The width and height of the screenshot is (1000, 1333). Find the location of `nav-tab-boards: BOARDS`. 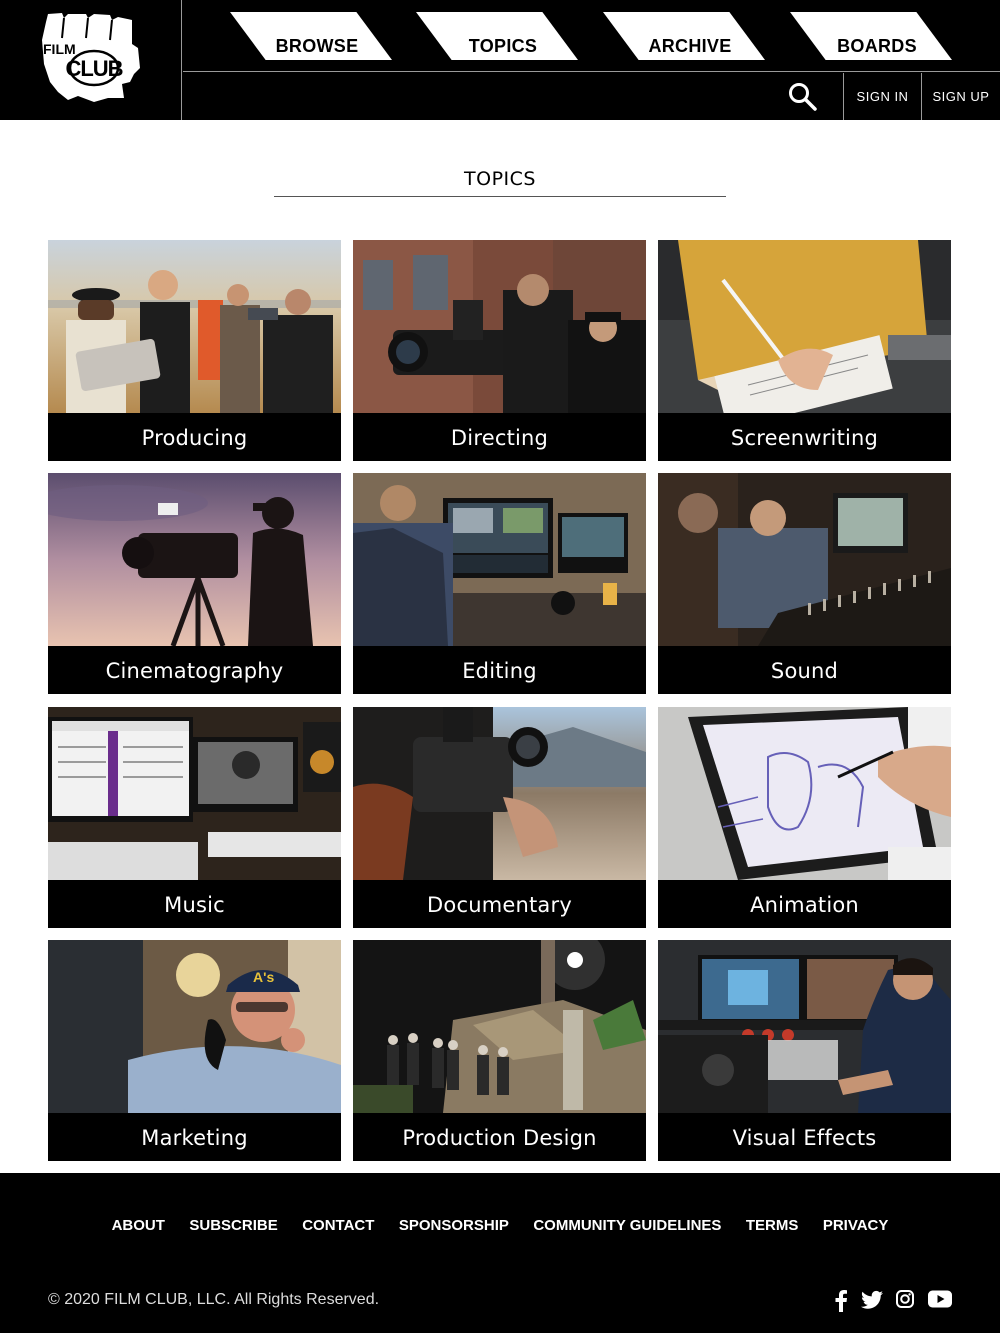

nav-tab-boards: BOARDS is located at coordinates (871, 36).